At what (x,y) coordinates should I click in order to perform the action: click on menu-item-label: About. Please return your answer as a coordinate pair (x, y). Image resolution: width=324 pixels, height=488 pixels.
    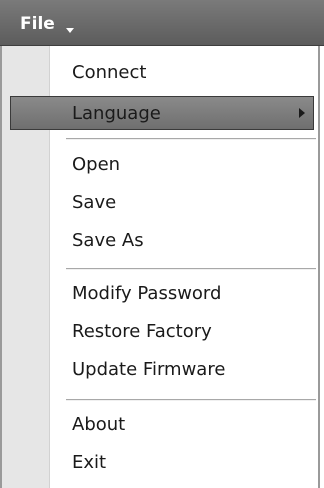
    Looking at the image, I should click on (99, 424).